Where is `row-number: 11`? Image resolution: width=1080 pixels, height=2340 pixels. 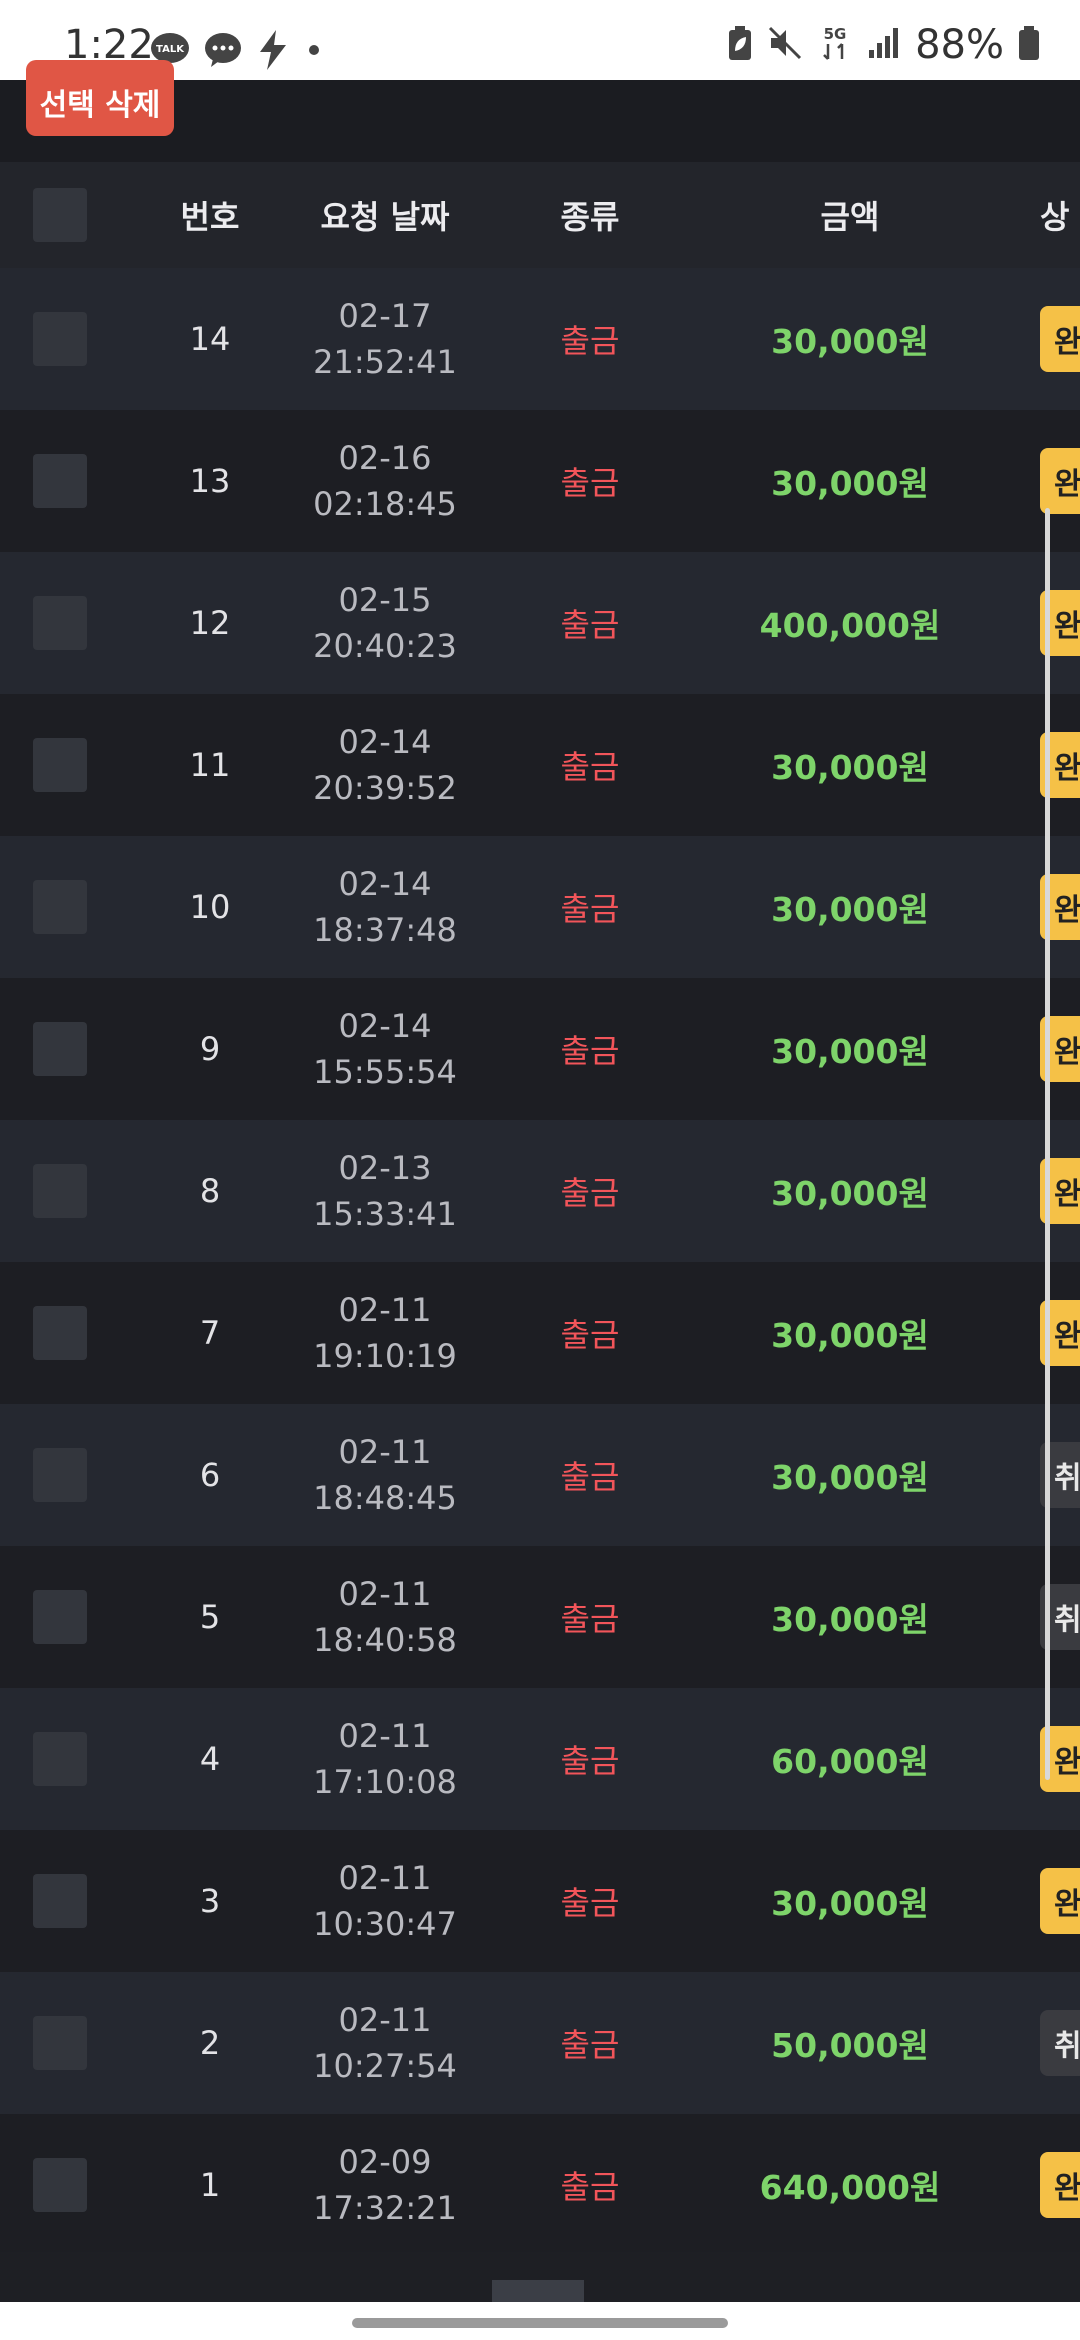
row-number: 11 is located at coordinates (210, 765).